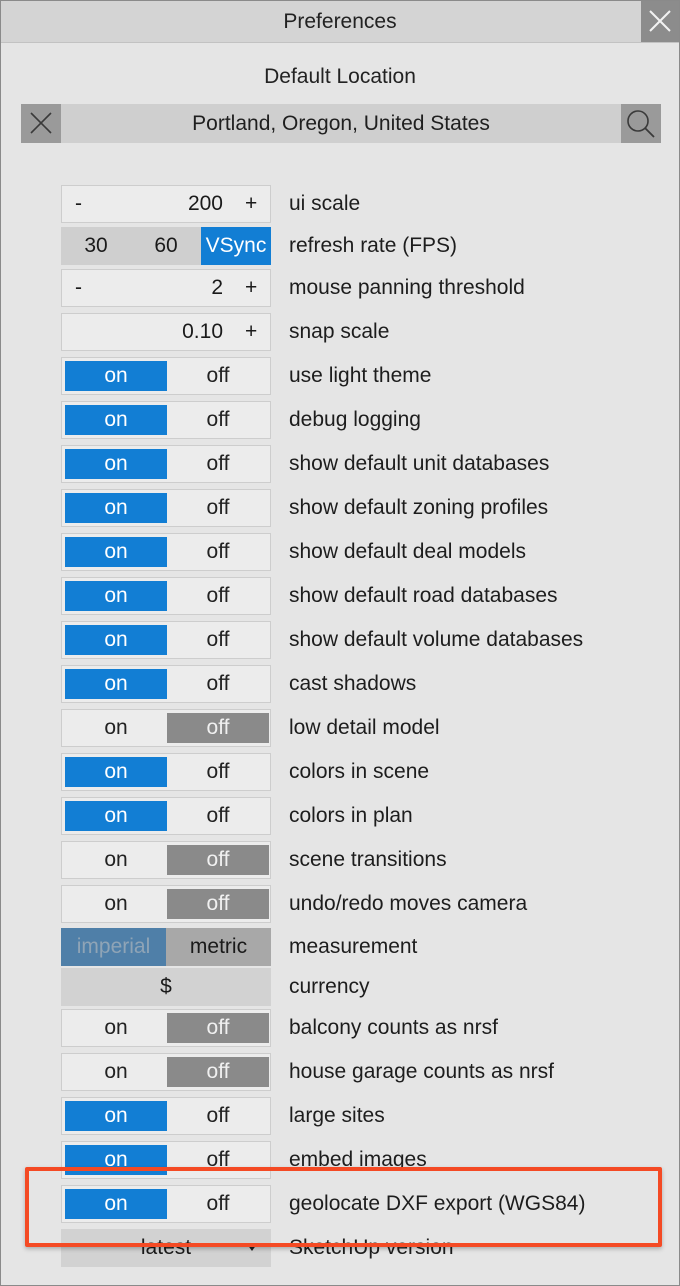 The height and width of the screenshot is (1286, 680). I want to click on mouse-panning-decrement-button: -, so click(78, 288).